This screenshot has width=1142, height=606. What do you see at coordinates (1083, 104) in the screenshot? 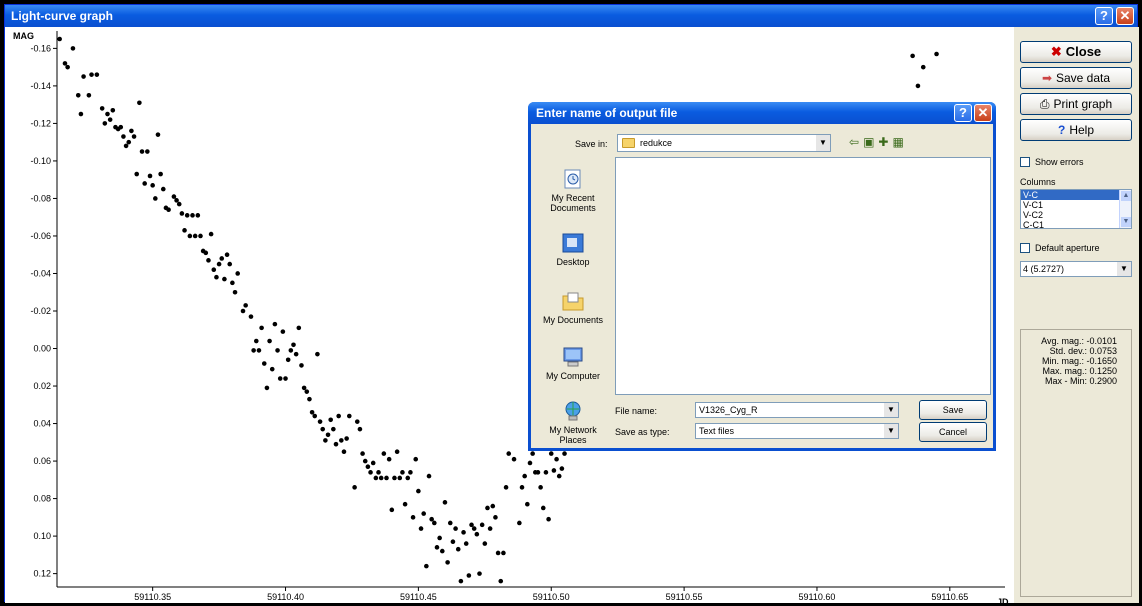
I see `print-graph-label: Print graph` at bounding box center [1083, 104].